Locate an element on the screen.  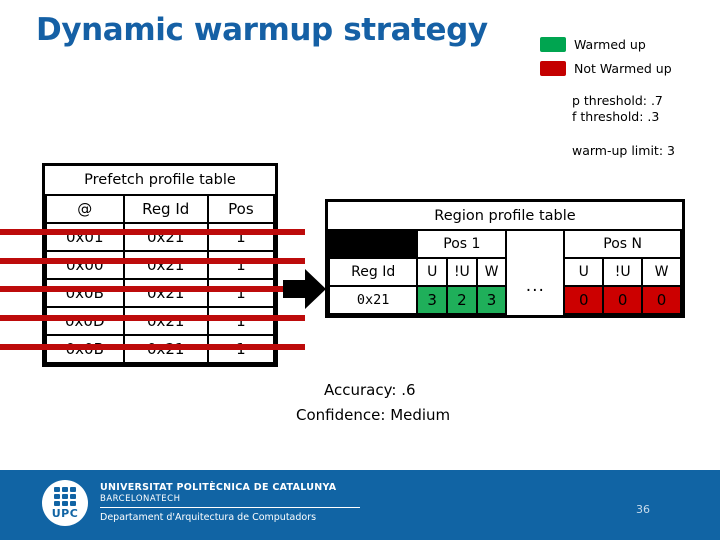
cell-addr: 0x00 is located at coordinates (85, 265).